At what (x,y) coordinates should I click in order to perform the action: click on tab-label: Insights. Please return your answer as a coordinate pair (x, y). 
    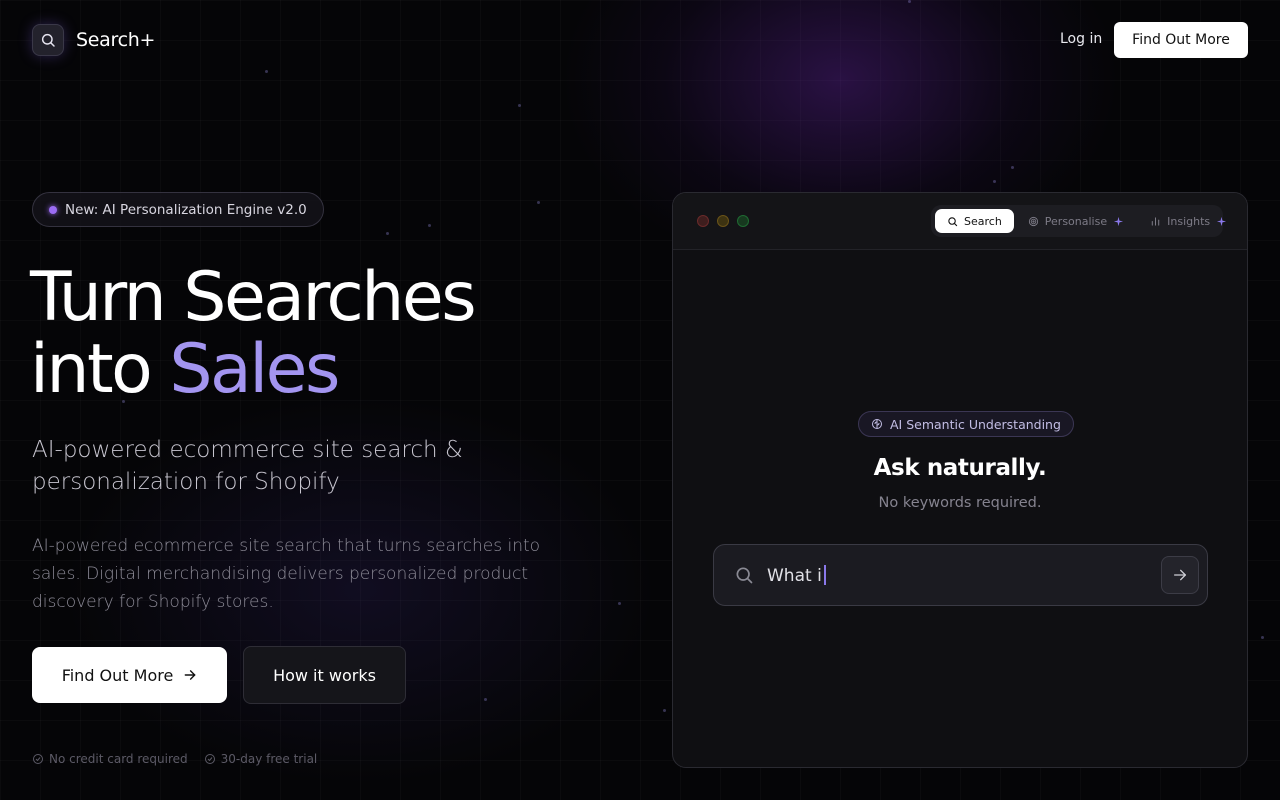
    Looking at the image, I should click on (1189, 221).